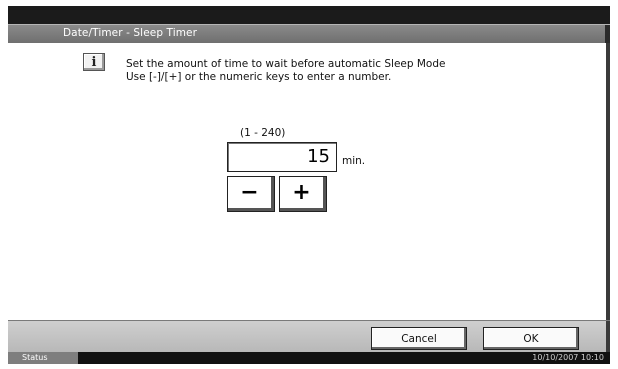  I want to click on footer-edge, so click(608, 336).